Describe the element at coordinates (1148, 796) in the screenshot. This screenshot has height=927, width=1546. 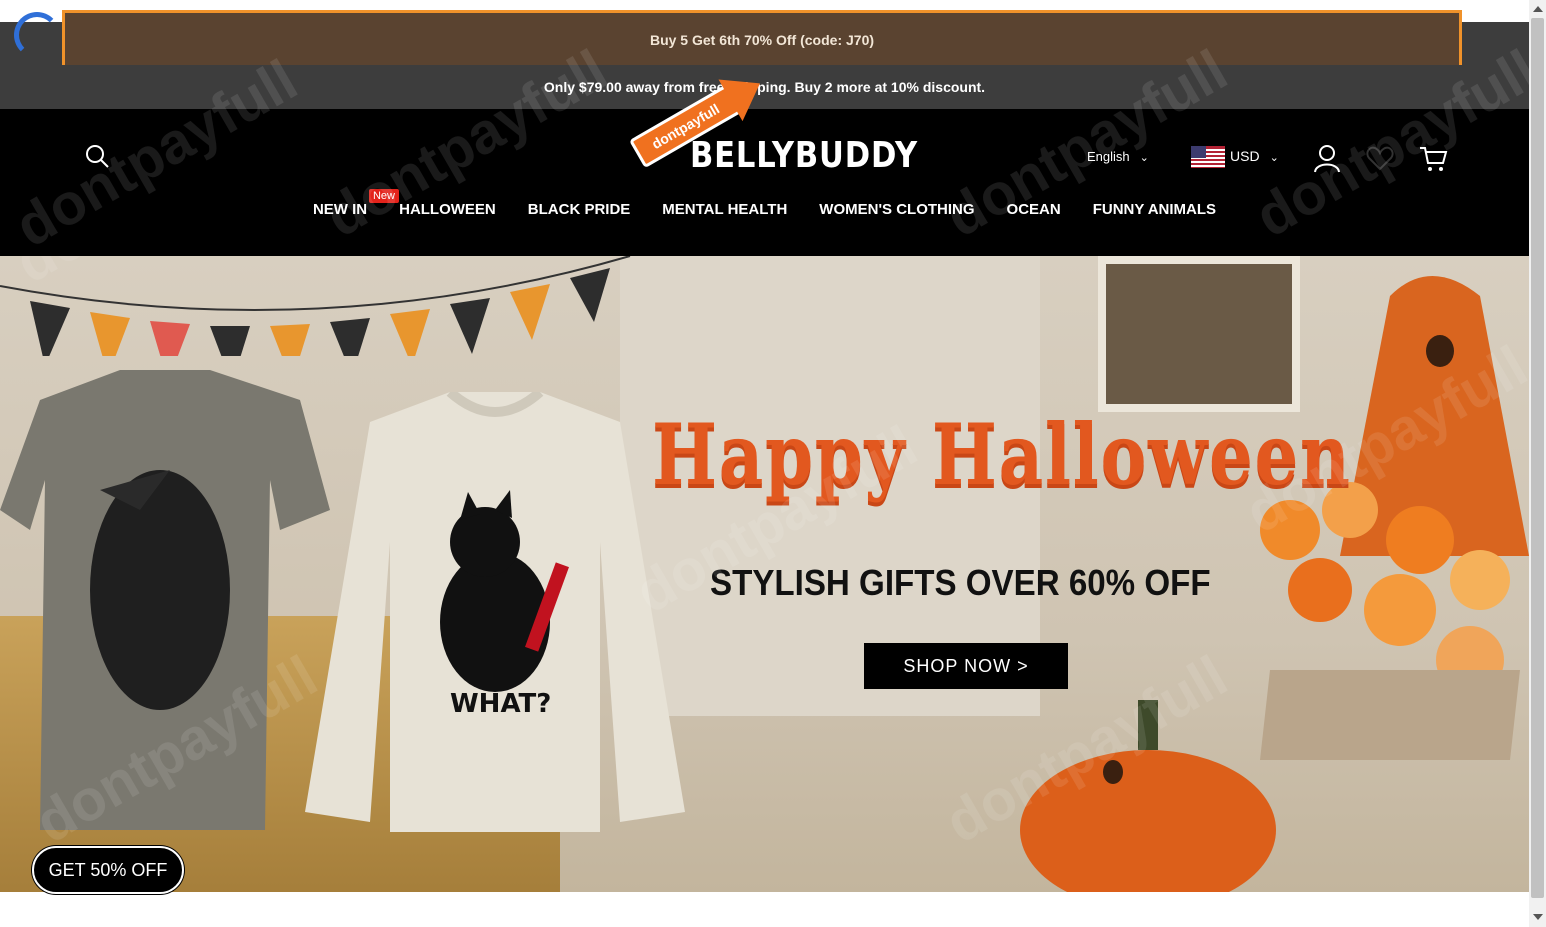
I see `round-pumpkin-image` at that location.